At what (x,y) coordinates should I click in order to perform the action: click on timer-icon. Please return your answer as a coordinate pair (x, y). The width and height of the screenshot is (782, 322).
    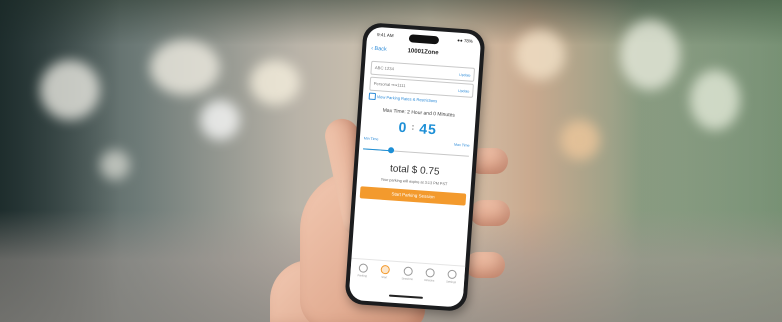
    Looking at the image, I should click on (407, 271).